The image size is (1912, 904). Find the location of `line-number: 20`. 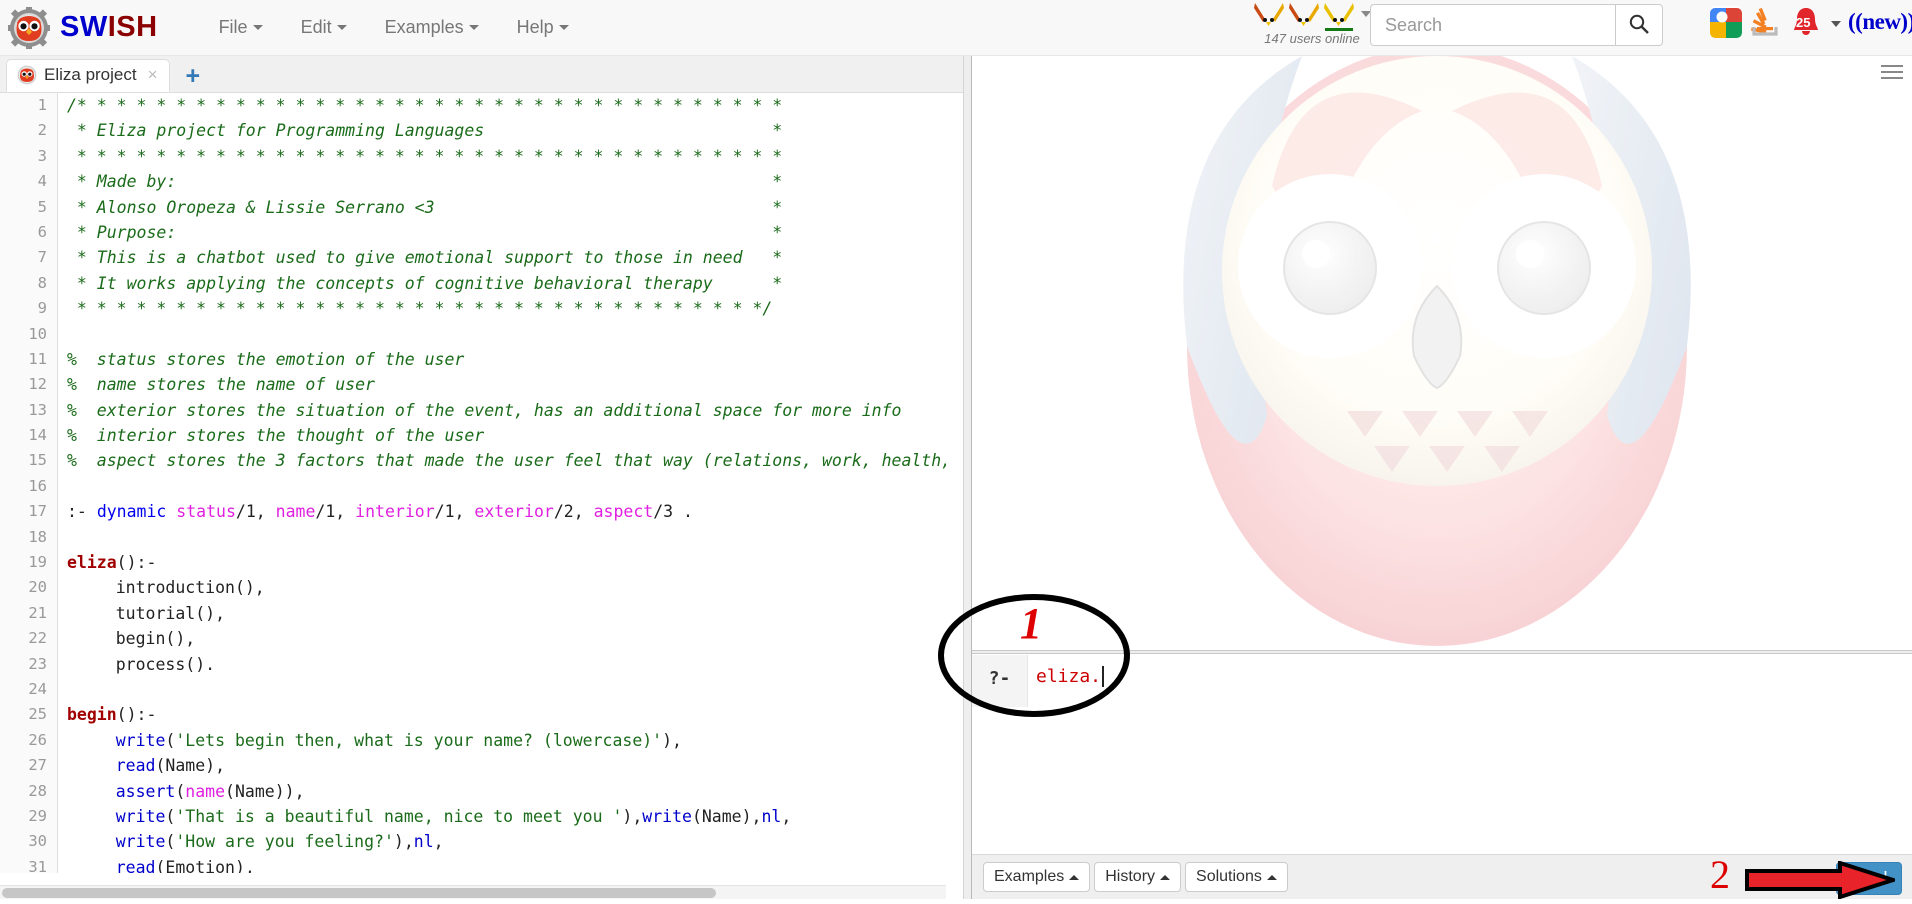

line-number: 20 is located at coordinates (29, 588).